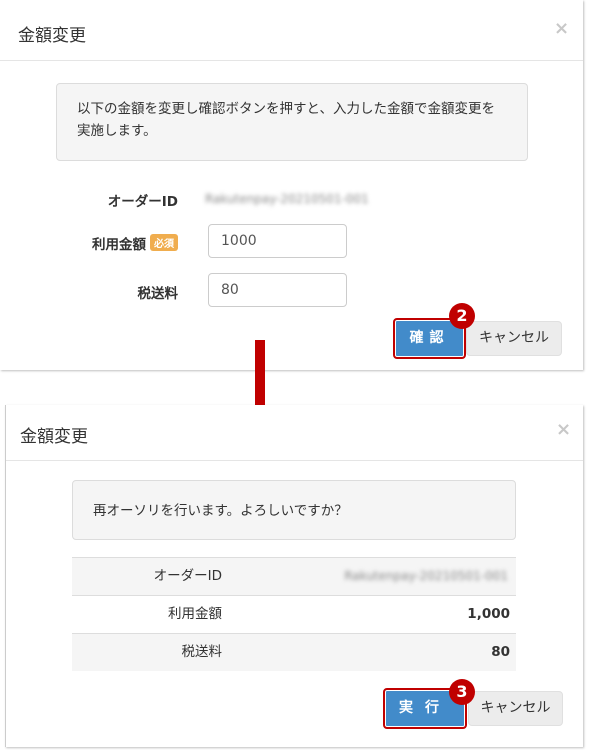 The image size is (589, 750). Describe the element at coordinates (202, 652) in the screenshot. I see `row-label: 税送料` at that location.